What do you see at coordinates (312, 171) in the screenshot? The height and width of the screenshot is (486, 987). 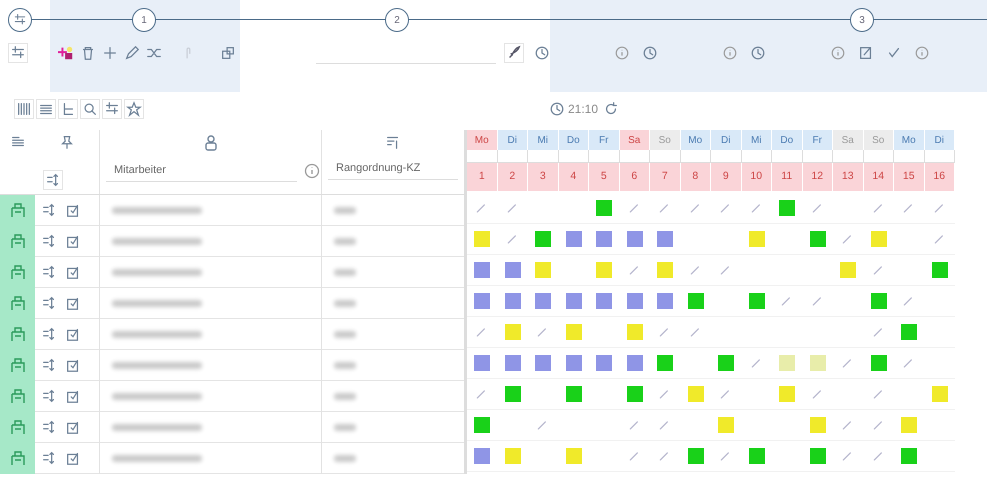 I see `info-icon` at bounding box center [312, 171].